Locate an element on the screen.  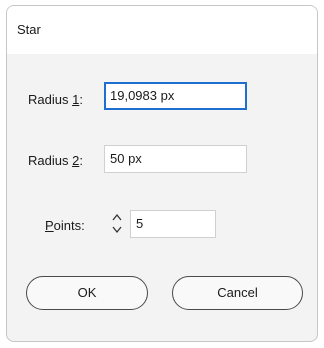
radius-2-label: Radius 2: is located at coordinates (55, 160).